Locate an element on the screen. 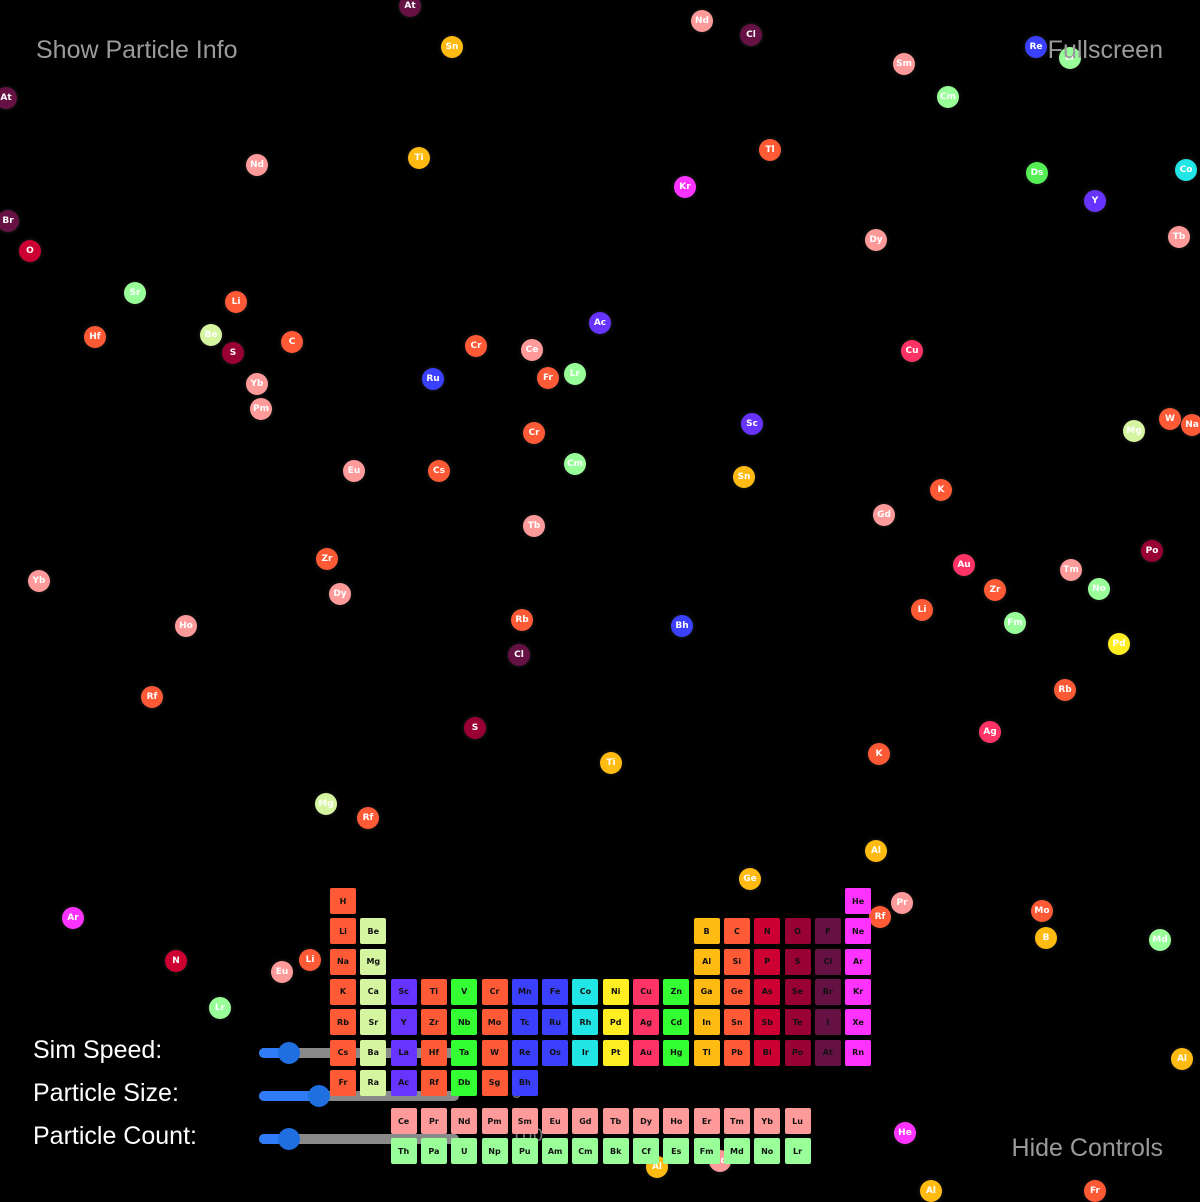 The image size is (1200, 1202). element-cell: C is located at coordinates (736, 931).